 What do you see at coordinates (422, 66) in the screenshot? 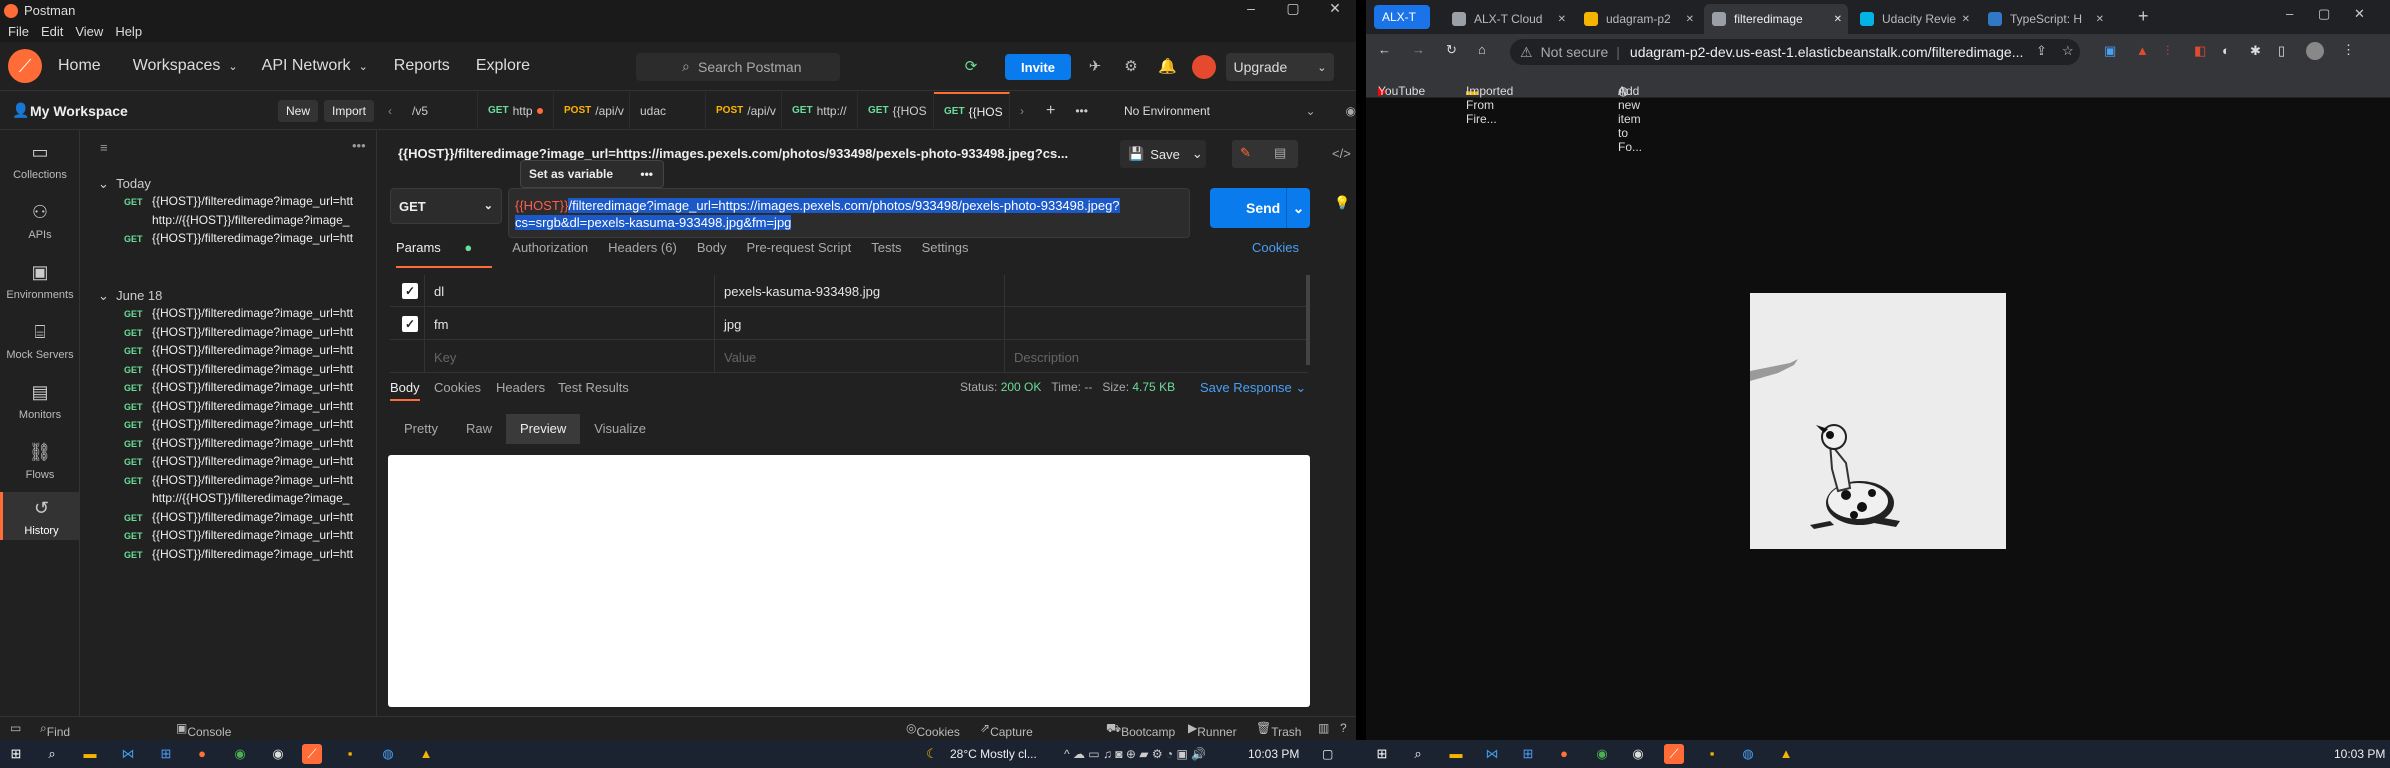
I see `nav-reports: Reports` at bounding box center [422, 66].